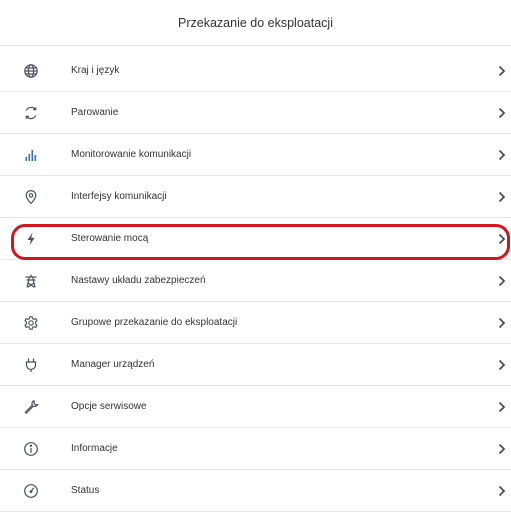  Describe the element at coordinates (31, 407) in the screenshot. I see `wrench-icon` at that location.